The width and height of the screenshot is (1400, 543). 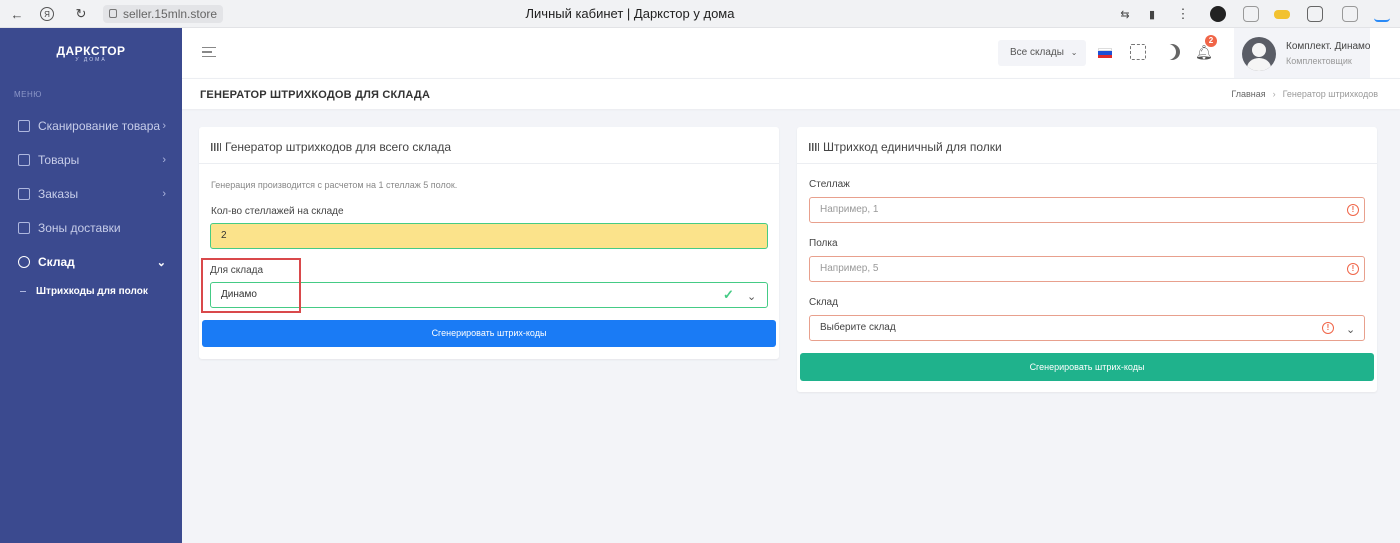 What do you see at coordinates (24, 228) in the screenshot?
I see `map-zones-icon` at bounding box center [24, 228].